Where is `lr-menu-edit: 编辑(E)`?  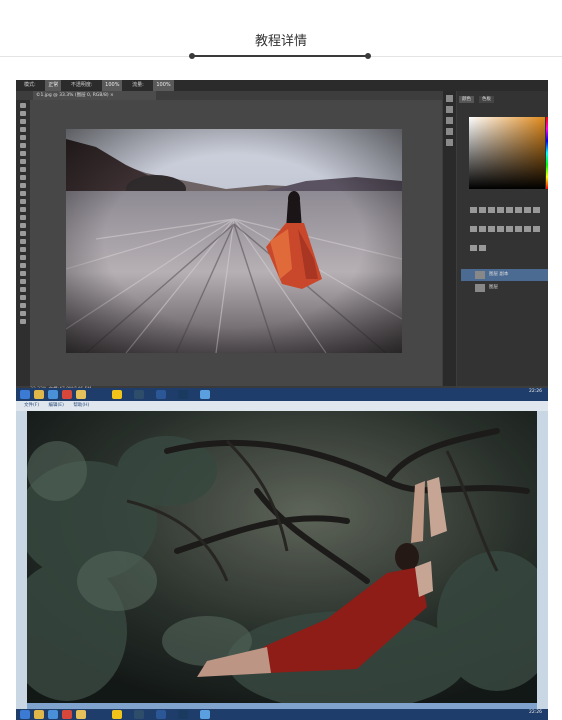
lr-menu-edit: 编辑(E) is located at coordinates (56, 405).